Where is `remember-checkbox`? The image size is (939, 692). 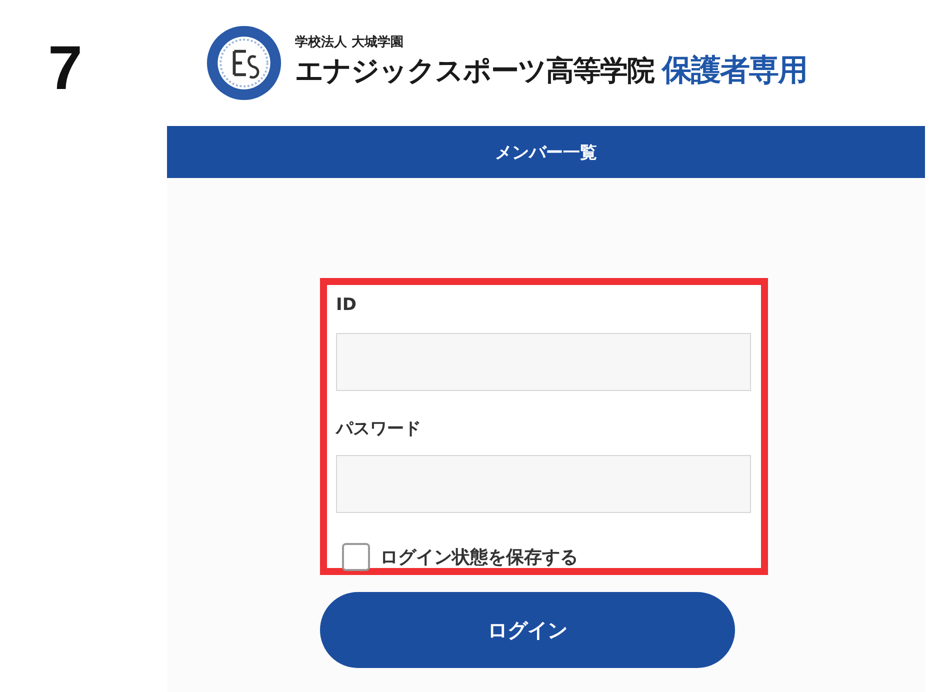 remember-checkbox is located at coordinates (356, 557).